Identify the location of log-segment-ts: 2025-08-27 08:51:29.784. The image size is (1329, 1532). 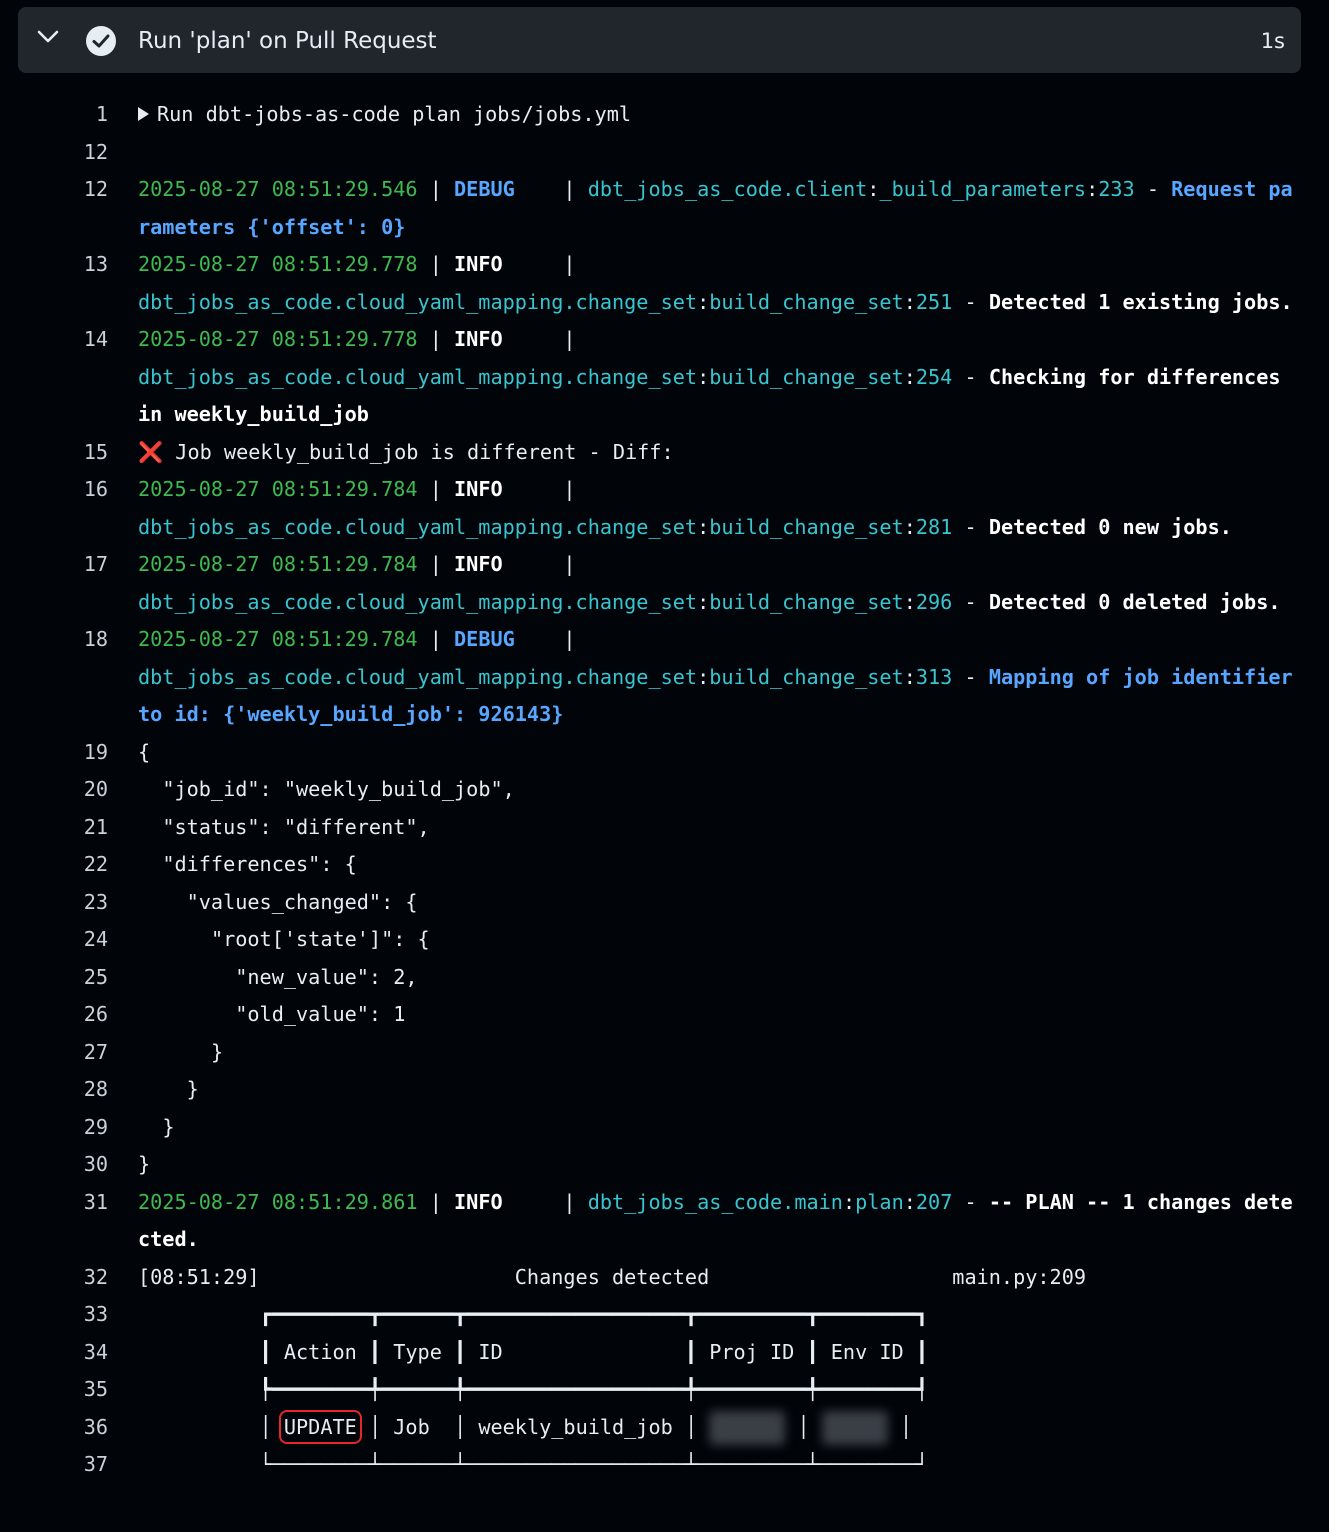
(278, 564).